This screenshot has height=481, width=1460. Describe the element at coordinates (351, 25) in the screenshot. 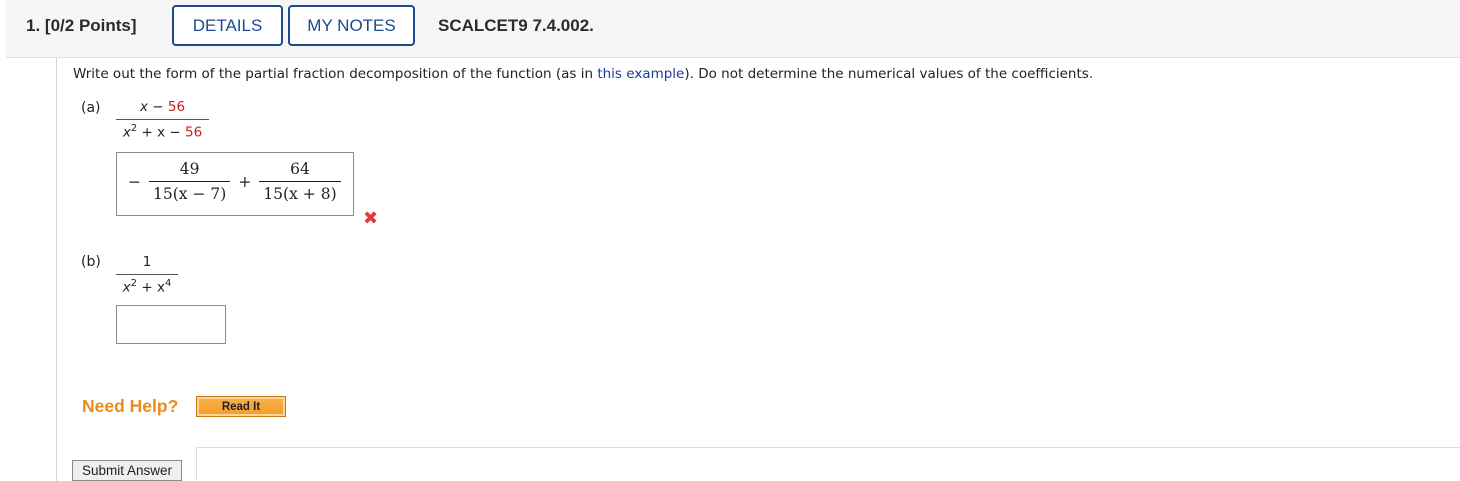

I see `my-notes-button: MY NOTES` at that location.